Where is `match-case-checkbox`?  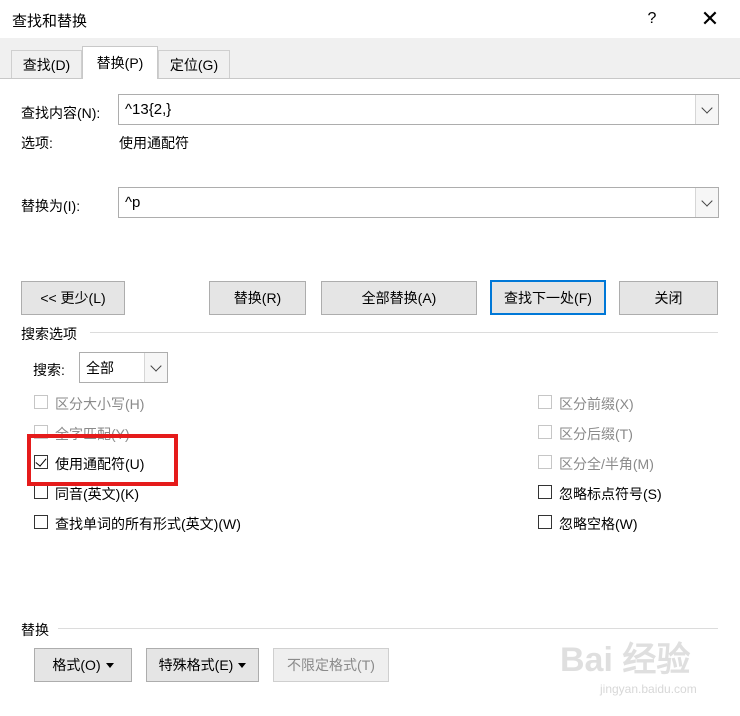
match-case-checkbox is located at coordinates (41, 402).